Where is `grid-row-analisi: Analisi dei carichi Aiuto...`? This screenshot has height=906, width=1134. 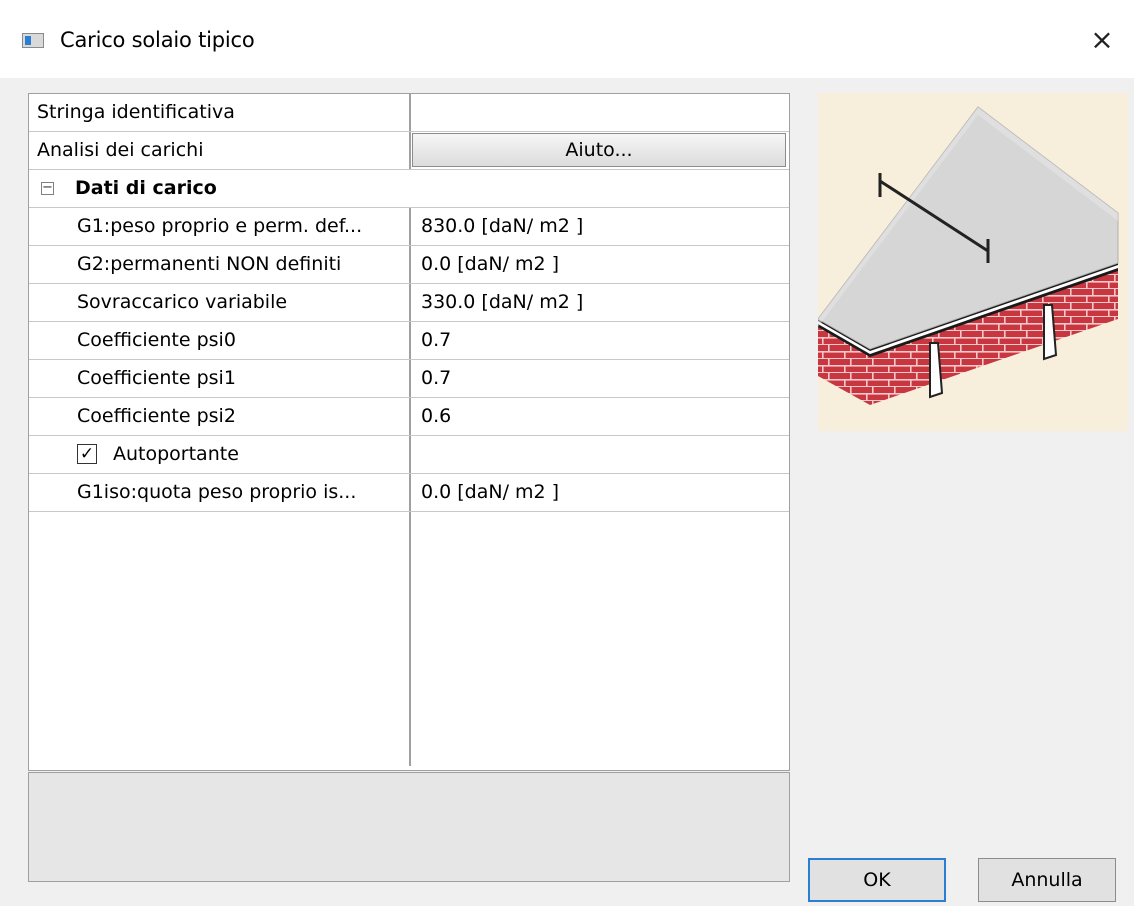 grid-row-analisi: Analisi dei carichi Aiuto... is located at coordinates (409, 151).